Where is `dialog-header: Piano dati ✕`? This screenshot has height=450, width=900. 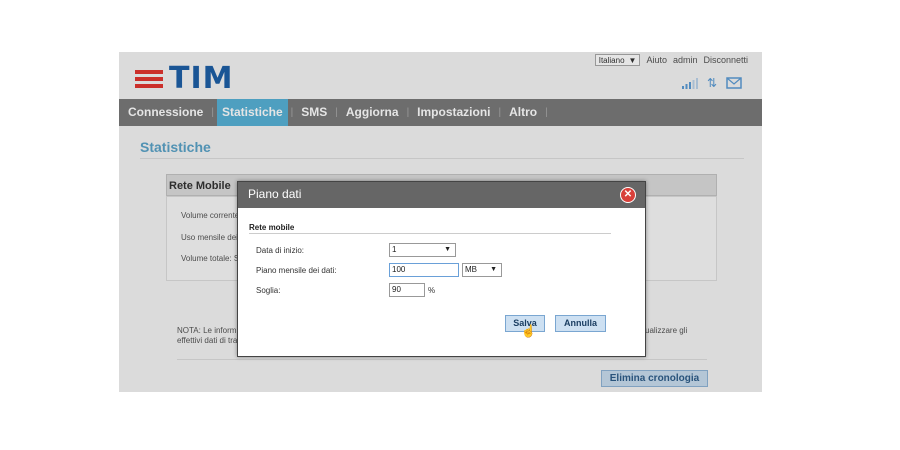 dialog-header: Piano dati ✕ is located at coordinates (441, 195).